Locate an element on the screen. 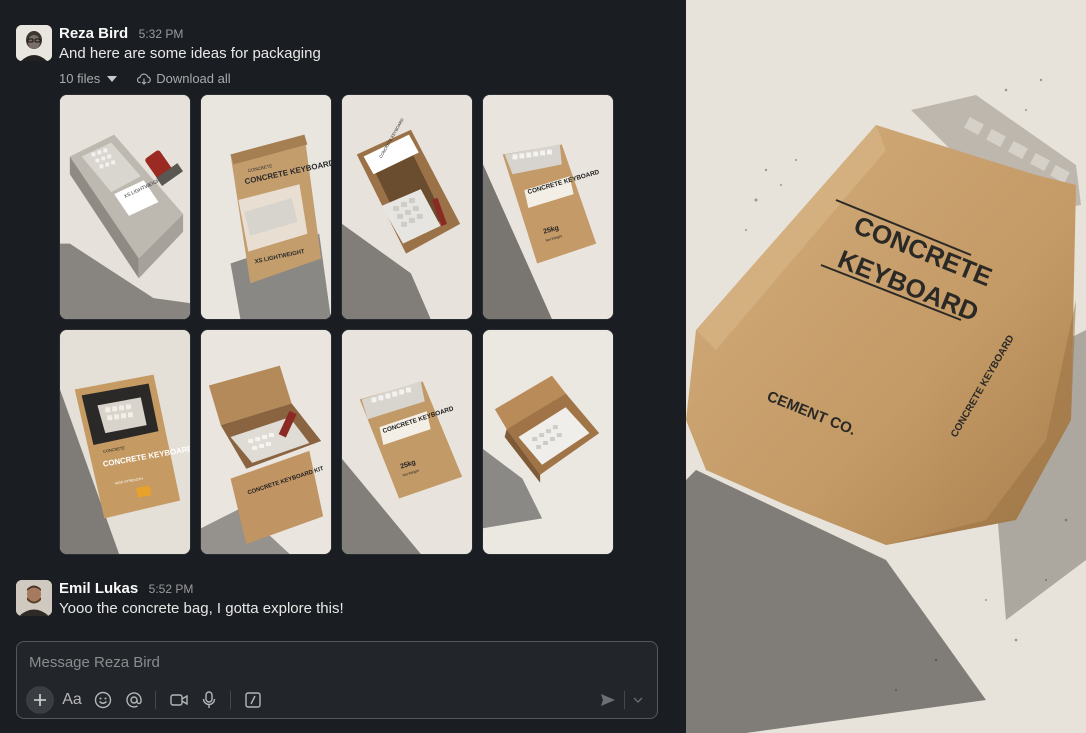 The width and height of the screenshot is (1086, 733). composer-toolbar: Aa is located at coordinates (337, 700).